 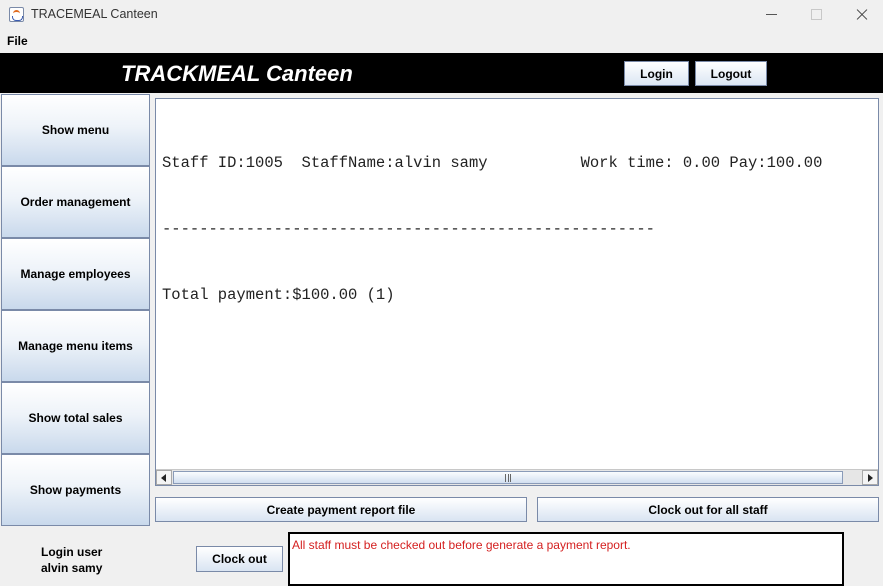 I want to click on login-button: Login, so click(x=656, y=73).